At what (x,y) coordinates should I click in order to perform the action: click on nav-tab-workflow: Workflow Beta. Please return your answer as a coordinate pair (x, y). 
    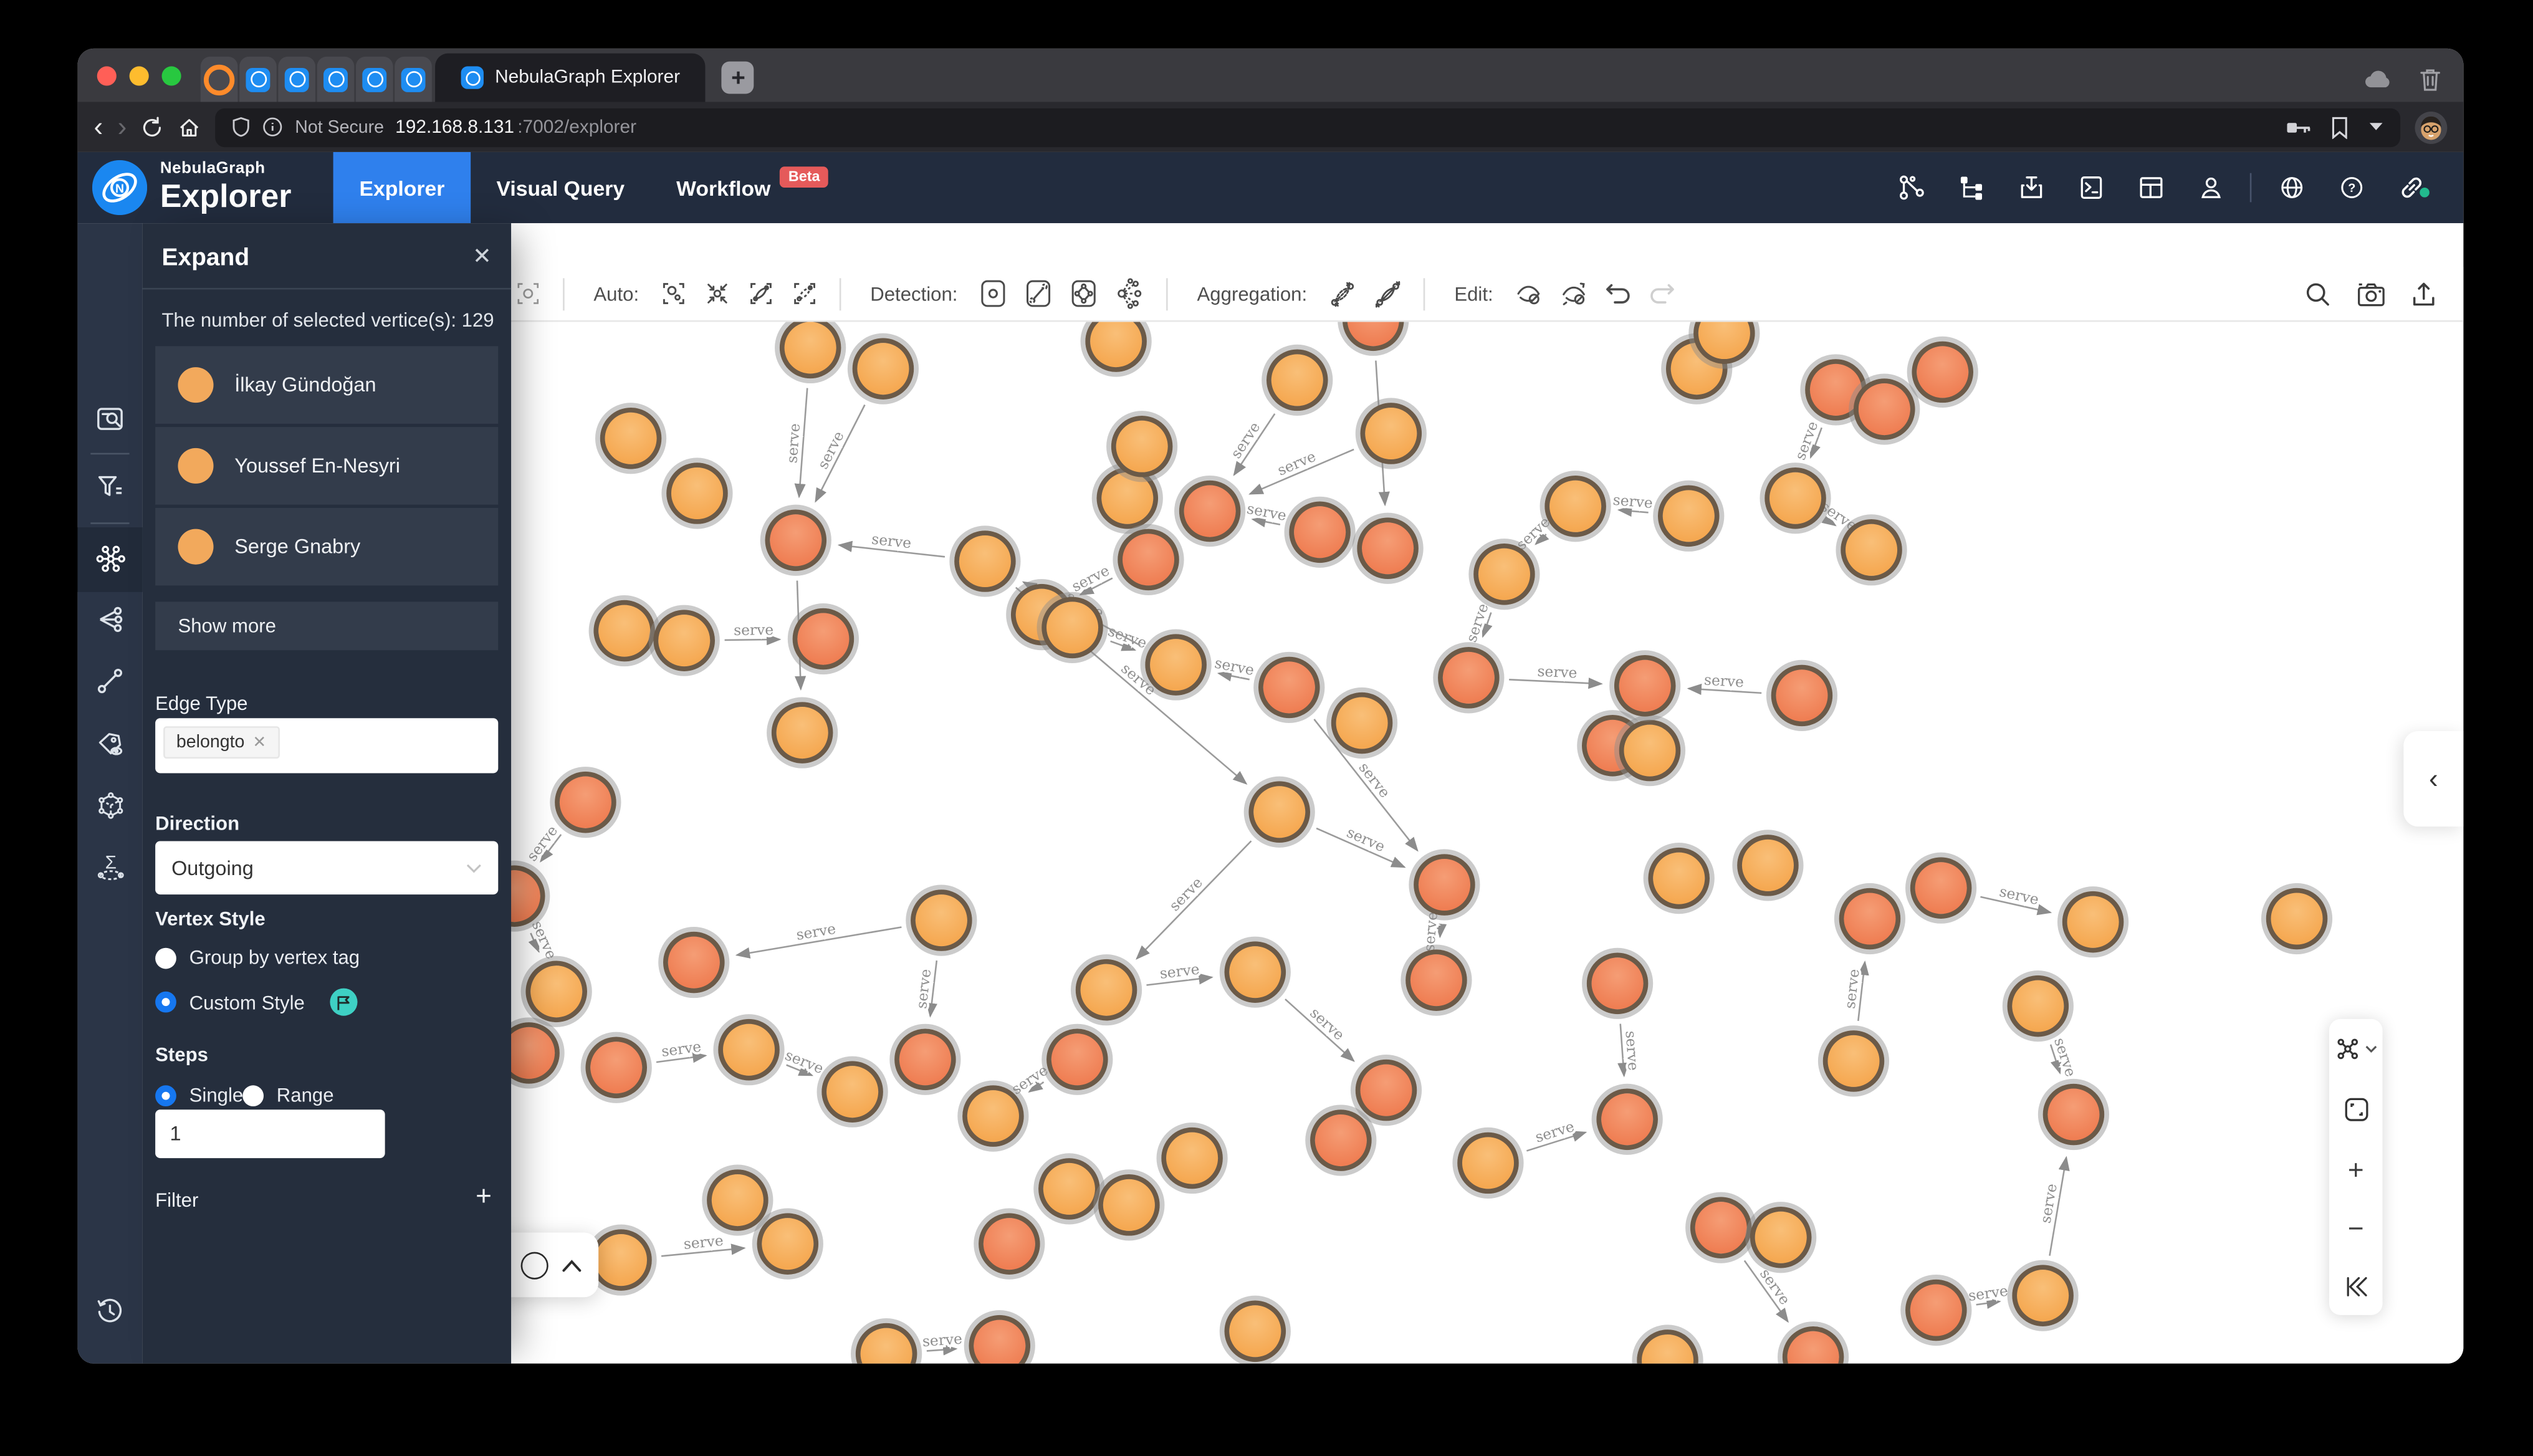
    Looking at the image, I should click on (752, 188).